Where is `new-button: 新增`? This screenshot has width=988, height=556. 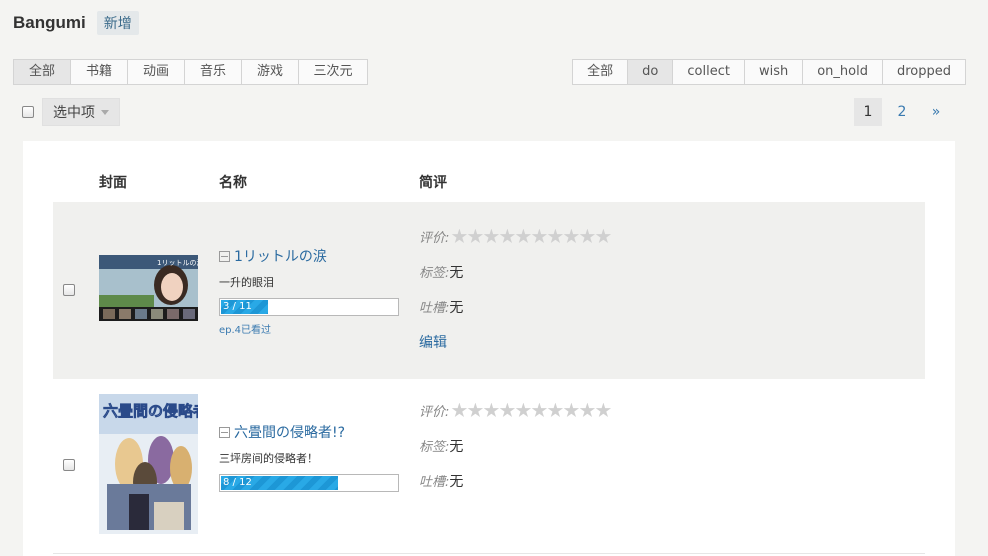
new-button: 新增 is located at coordinates (117, 23).